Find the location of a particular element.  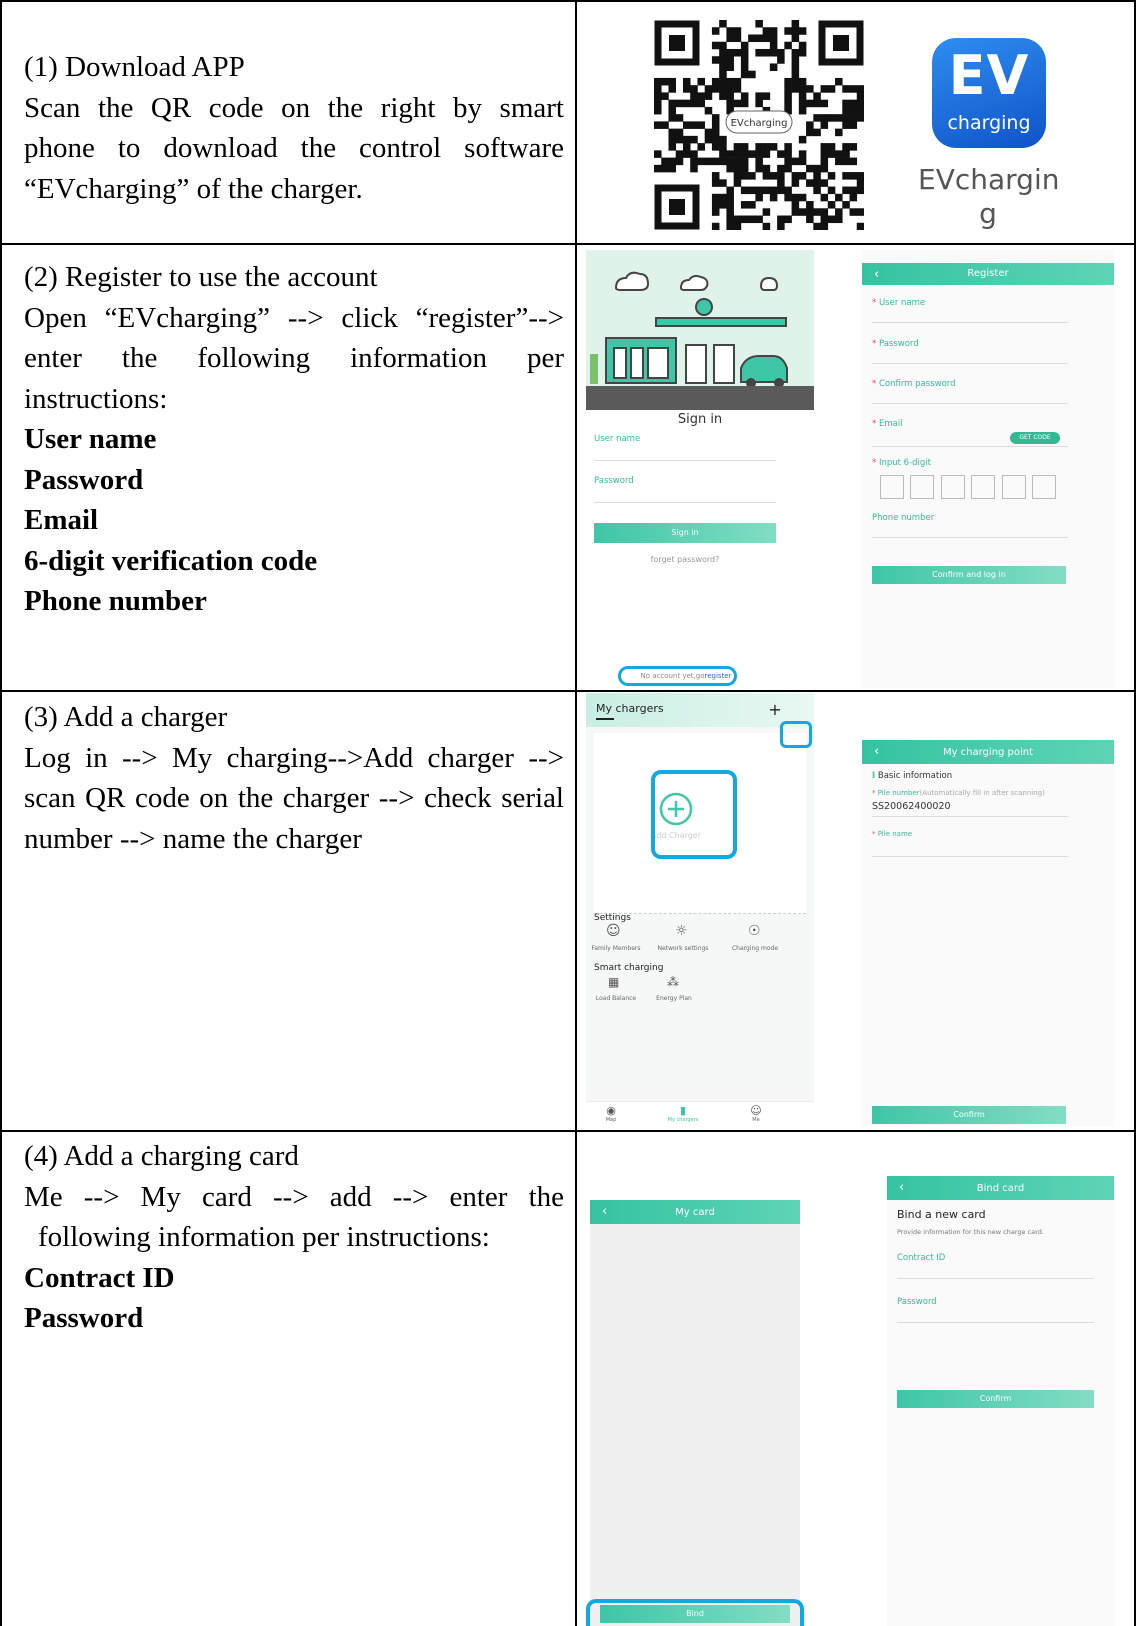

settings-item: ☼ Network settings is located at coordinates (683, 939).